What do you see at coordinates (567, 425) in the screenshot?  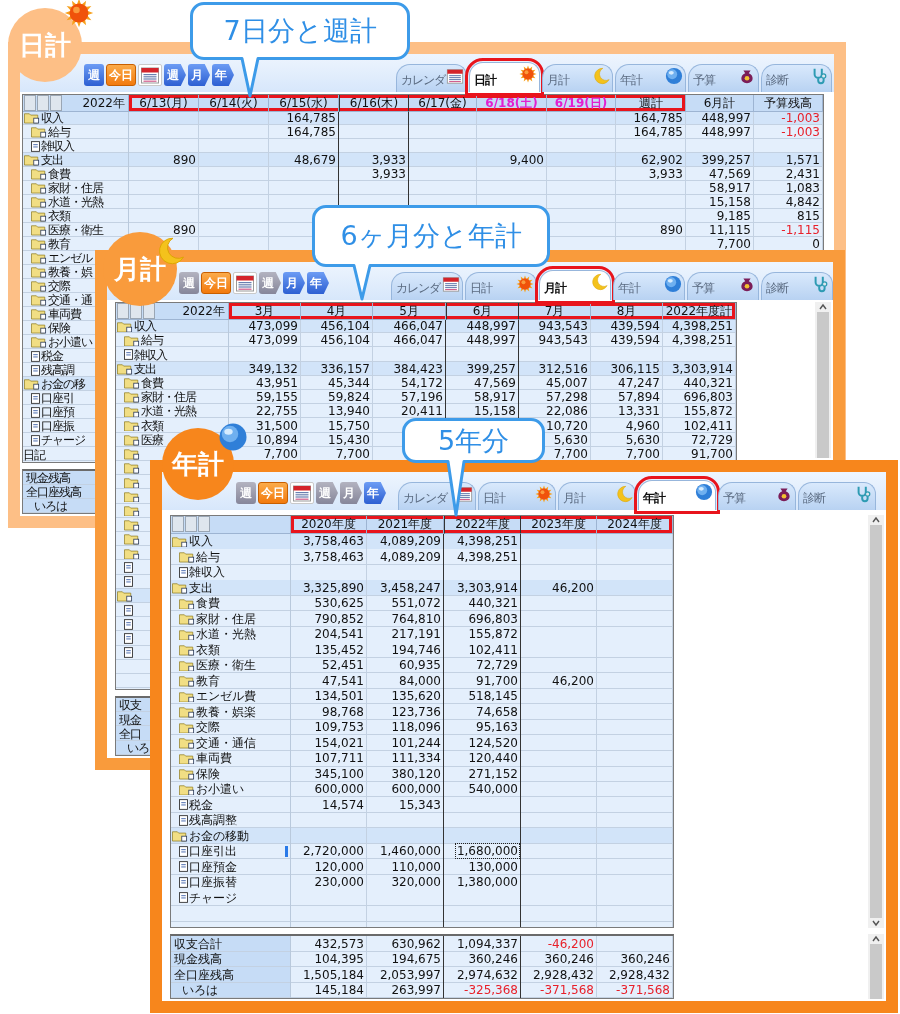 I see `table-cell: 10,720` at bounding box center [567, 425].